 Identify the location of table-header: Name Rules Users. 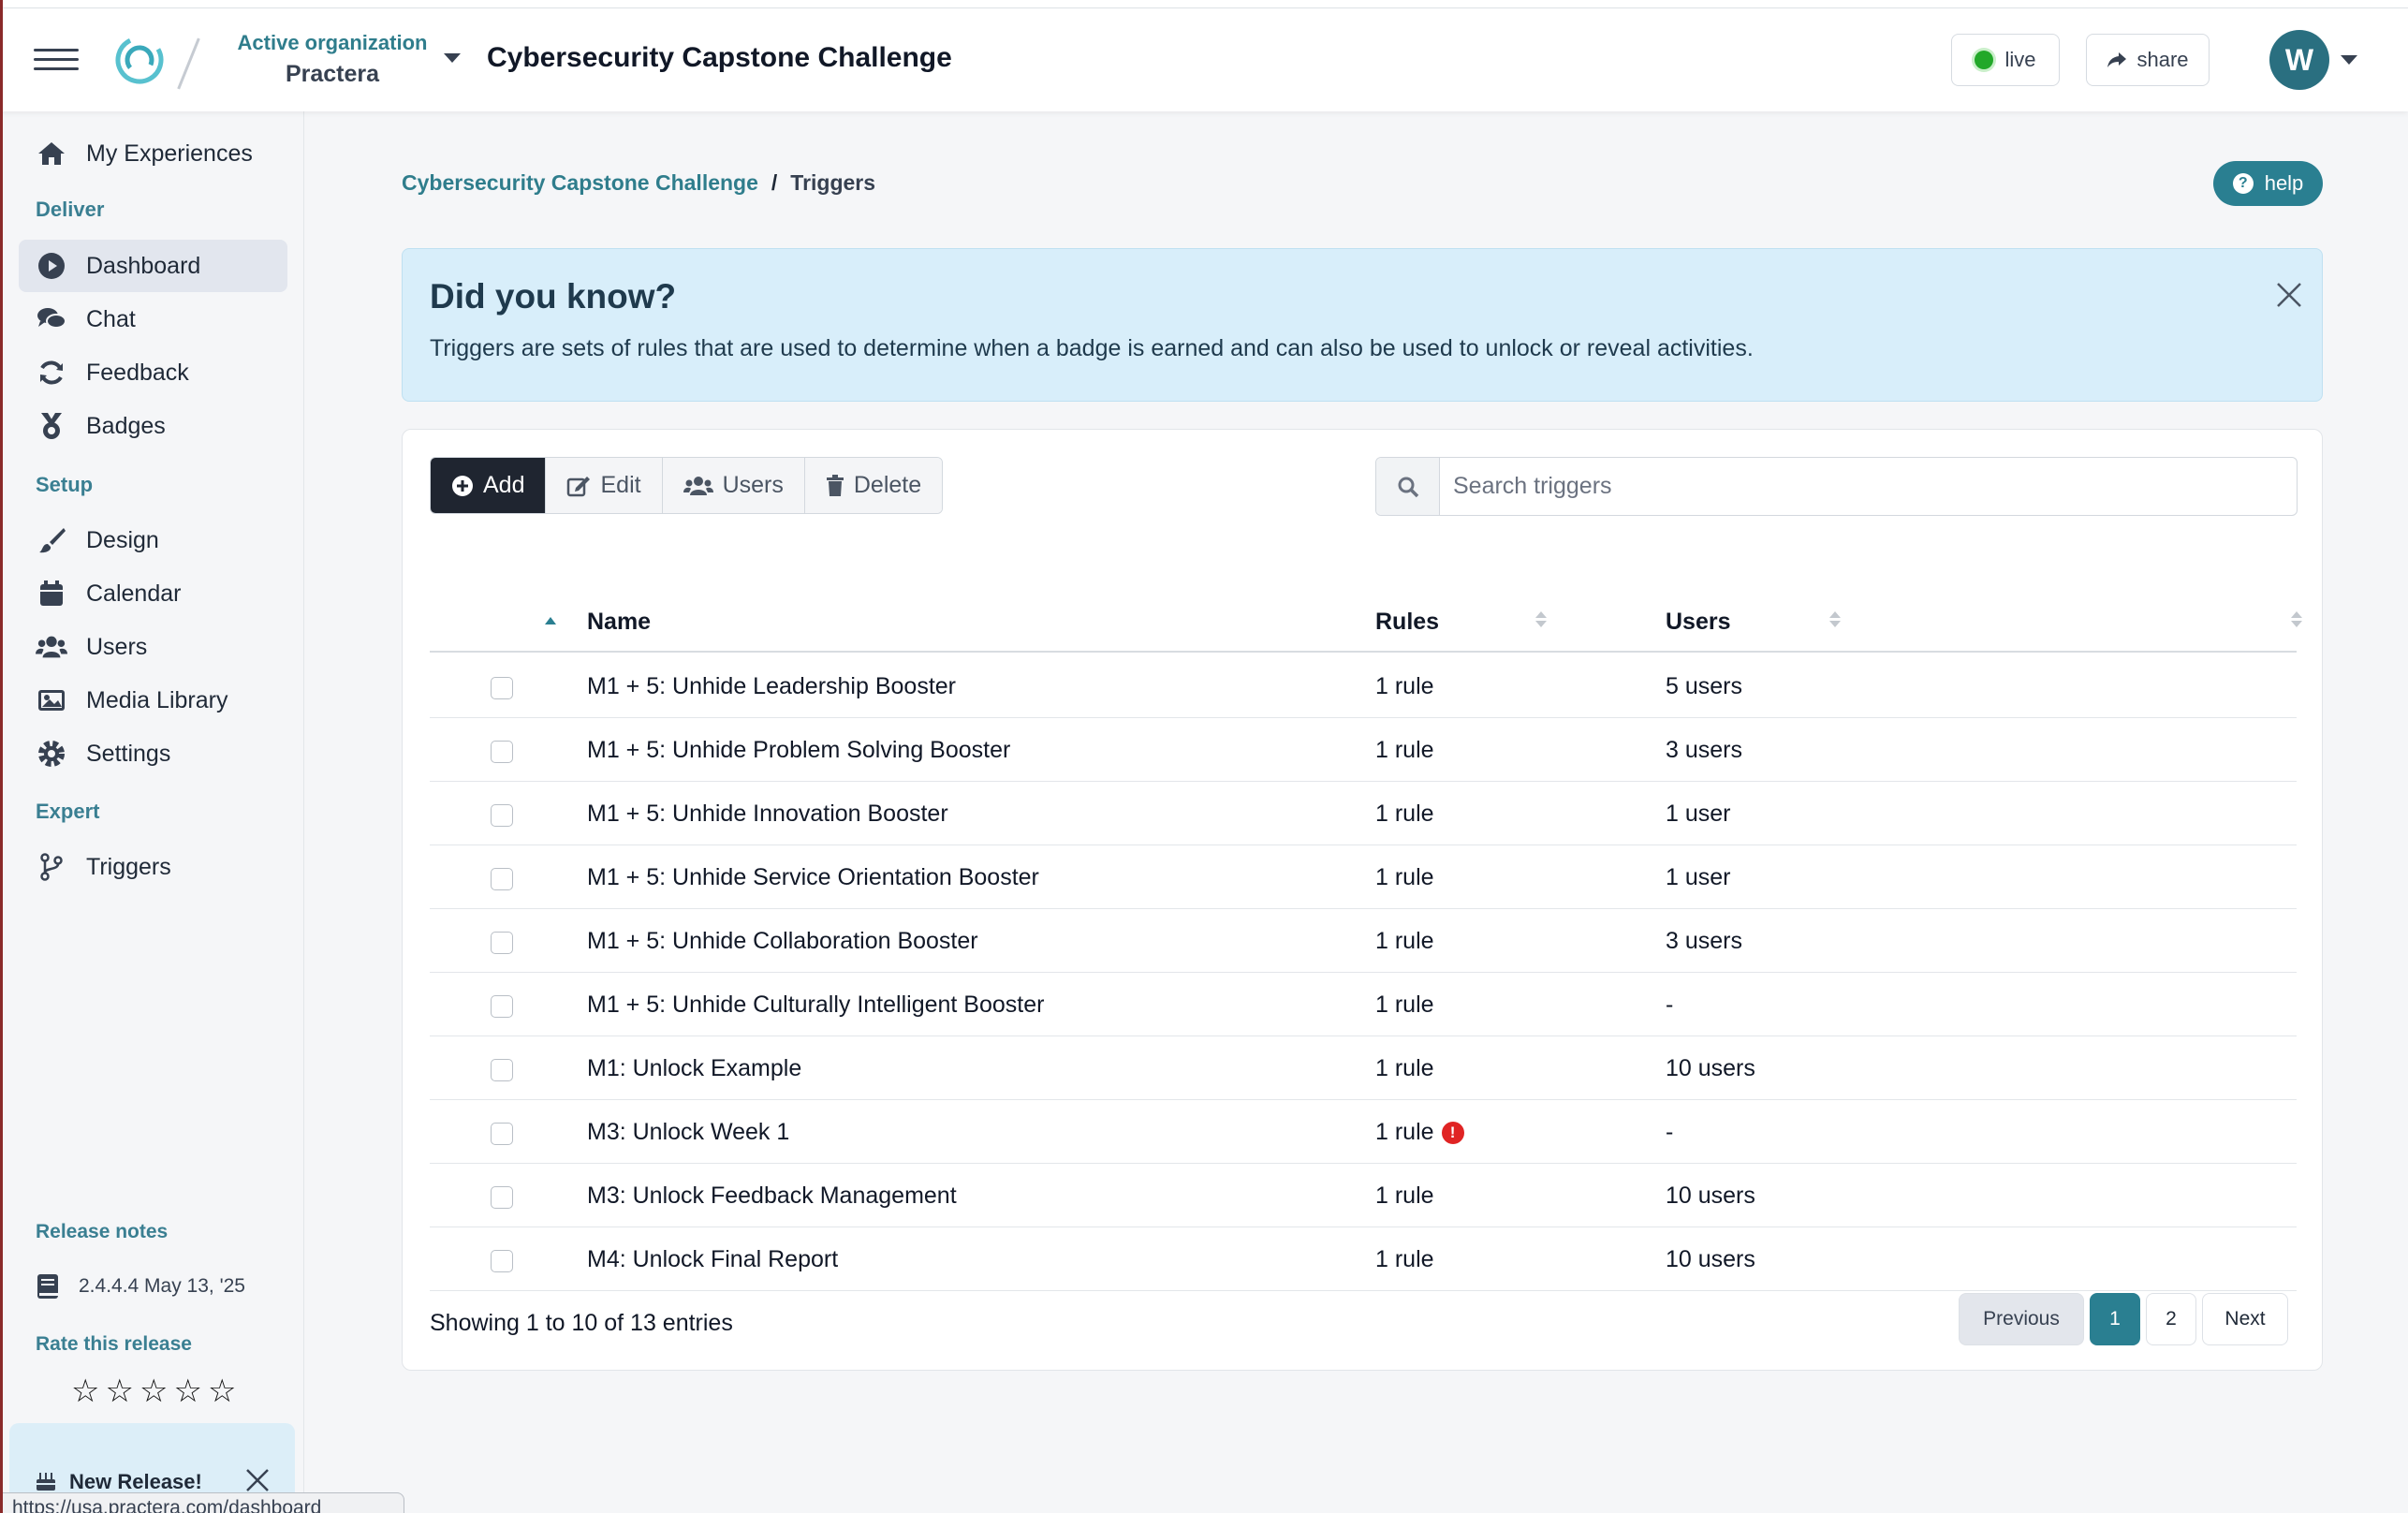
(1366, 622).